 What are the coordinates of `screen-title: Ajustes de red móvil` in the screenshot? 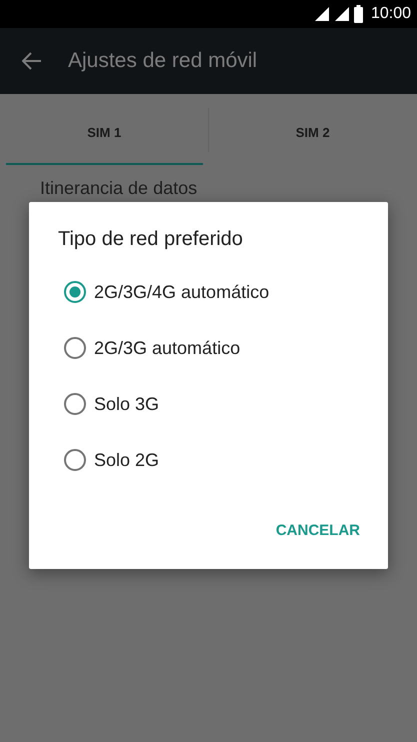 It's located at (163, 61).